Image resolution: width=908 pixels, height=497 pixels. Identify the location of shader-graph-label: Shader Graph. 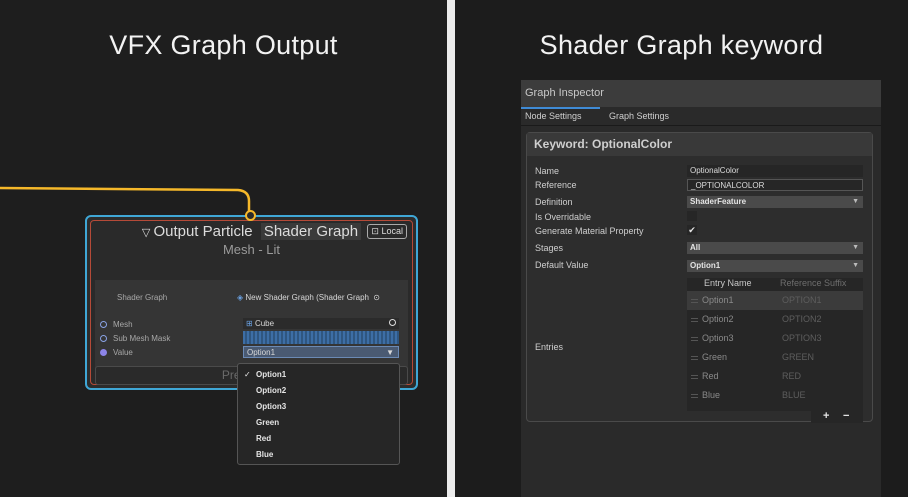
(142, 297).